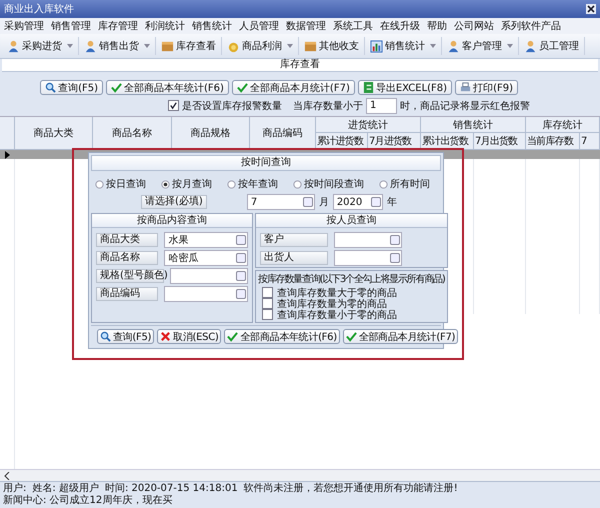 Image resolution: width=600 pixels, height=508 pixels. Describe the element at coordinates (171, 488) in the screenshot. I see `status-text: 时间: 2020-07-15 14:18:01` at that location.